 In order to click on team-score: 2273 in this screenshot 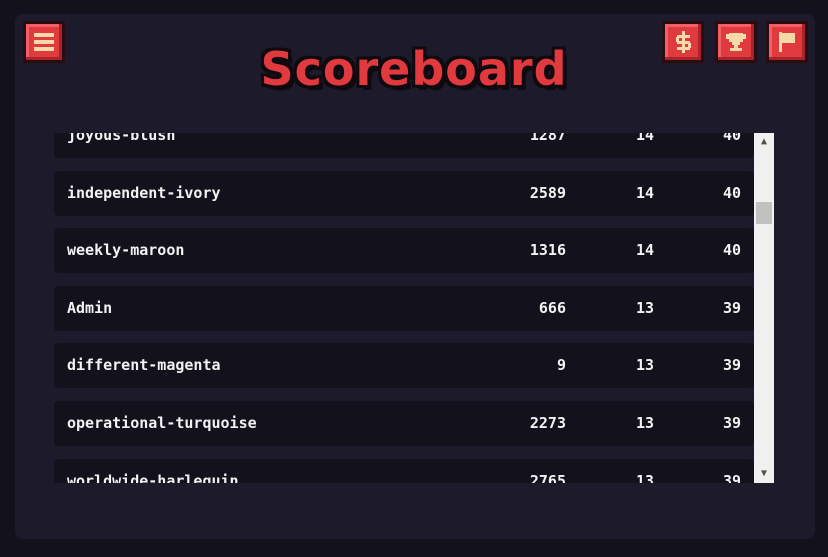, I will do `click(547, 422)`.